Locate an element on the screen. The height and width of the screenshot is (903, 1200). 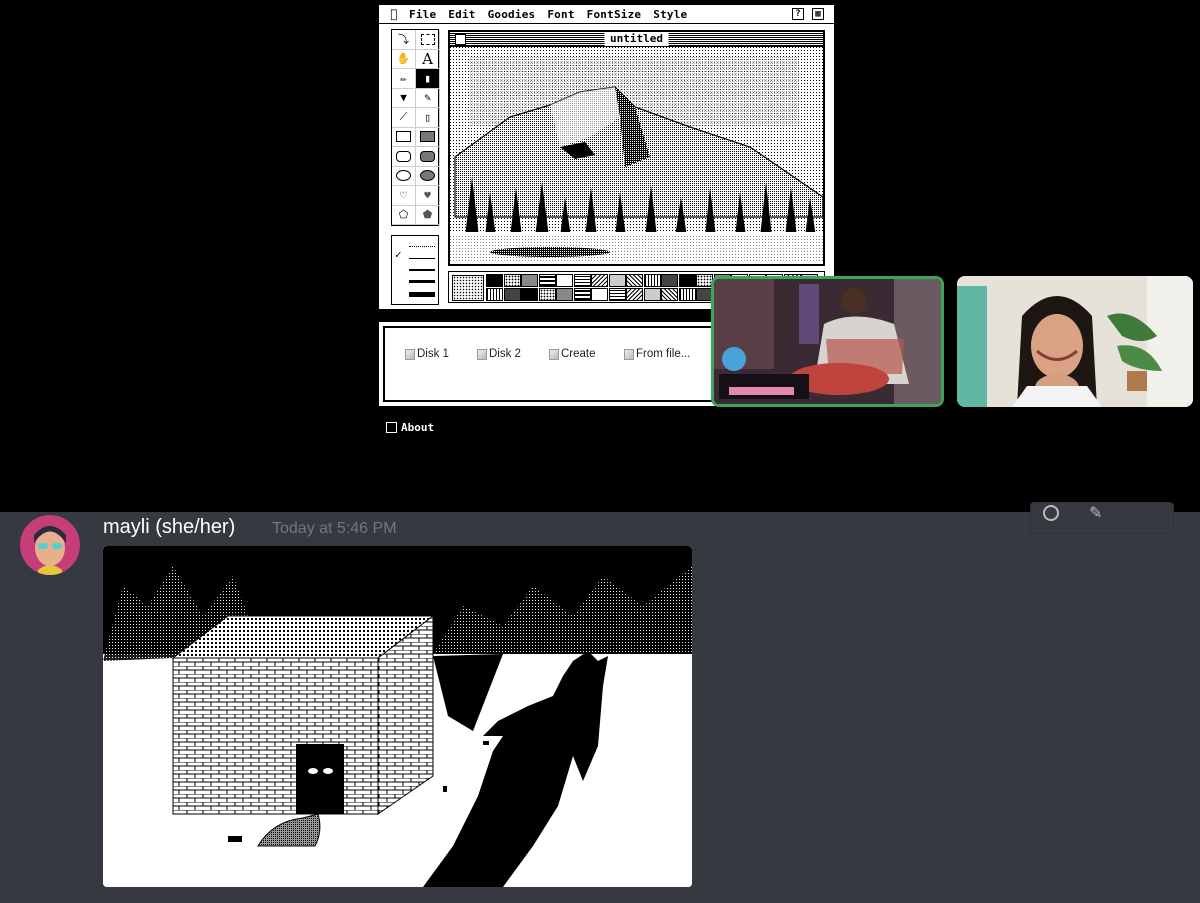
avatar-image is located at coordinates (50, 545).